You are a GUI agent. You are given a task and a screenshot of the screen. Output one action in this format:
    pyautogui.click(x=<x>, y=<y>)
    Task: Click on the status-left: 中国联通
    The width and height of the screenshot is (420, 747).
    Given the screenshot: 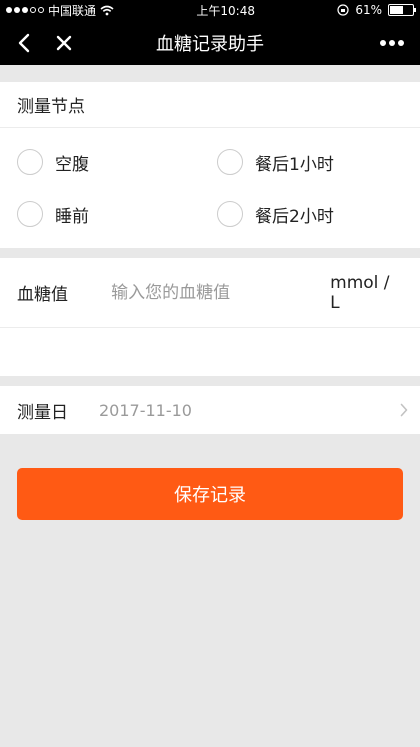 What is the action you would take?
    pyautogui.click(x=60, y=10)
    